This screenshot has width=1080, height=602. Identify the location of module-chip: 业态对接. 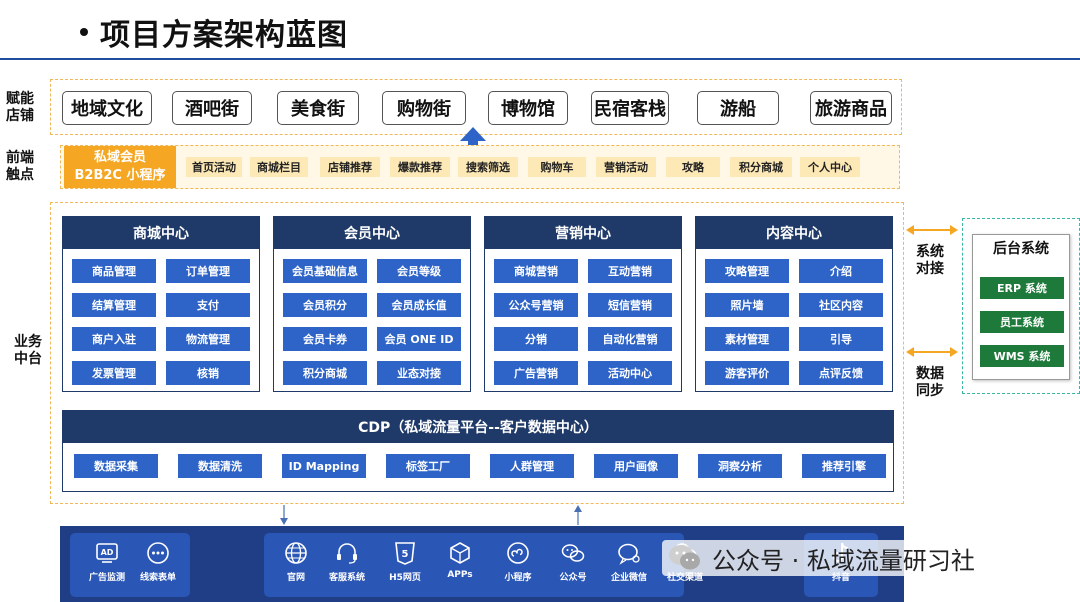
(419, 373).